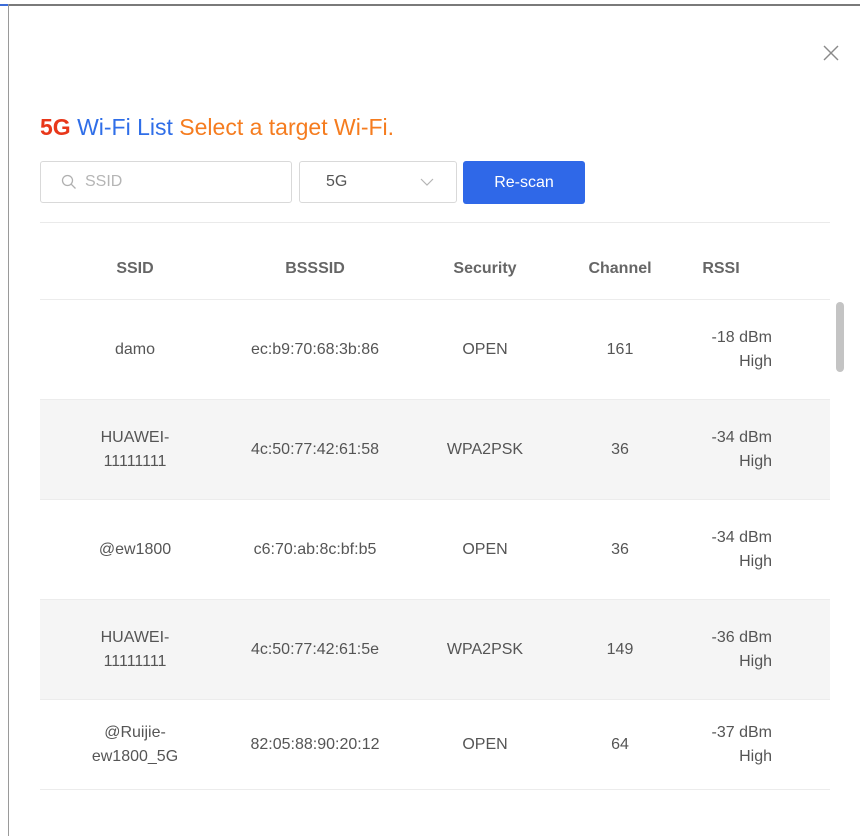 Image resolution: width=860 pixels, height=836 pixels. I want to click on rssi-value: -18 dBm, so click(741, 337).